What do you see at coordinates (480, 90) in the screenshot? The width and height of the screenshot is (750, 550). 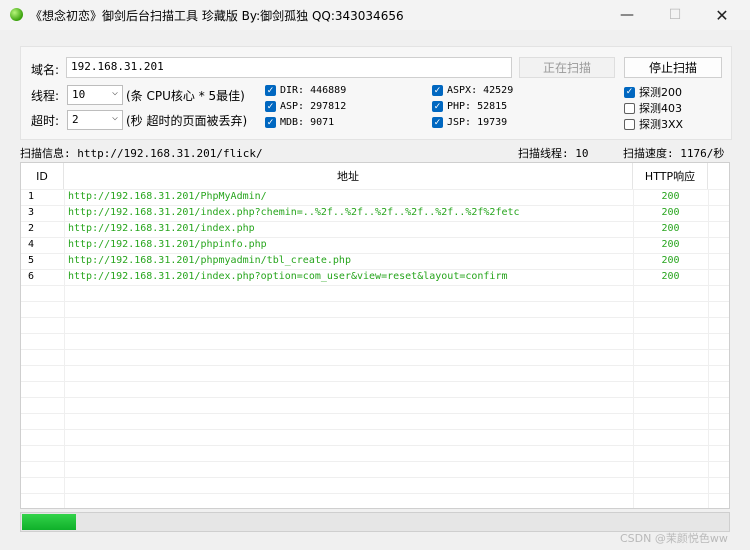 I see `dict-label: ASPX: 42529` at bounding box center [480, 90].